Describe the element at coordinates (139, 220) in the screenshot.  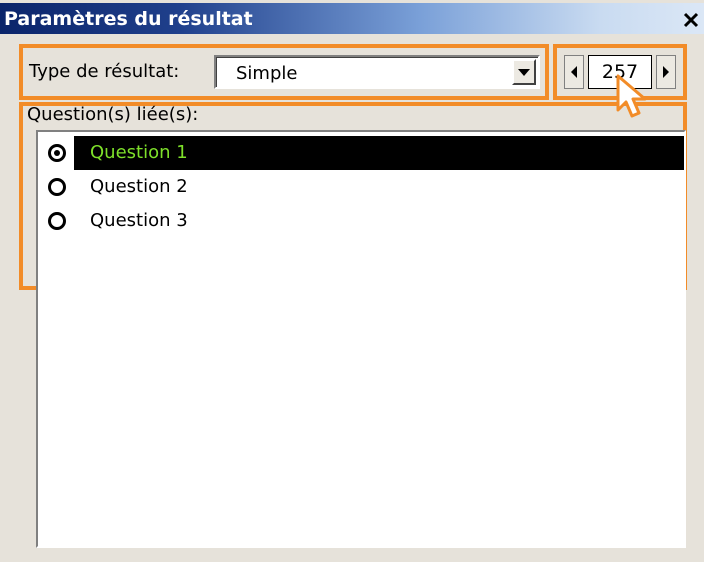
I see `list-item-label: Question 3` at that location.